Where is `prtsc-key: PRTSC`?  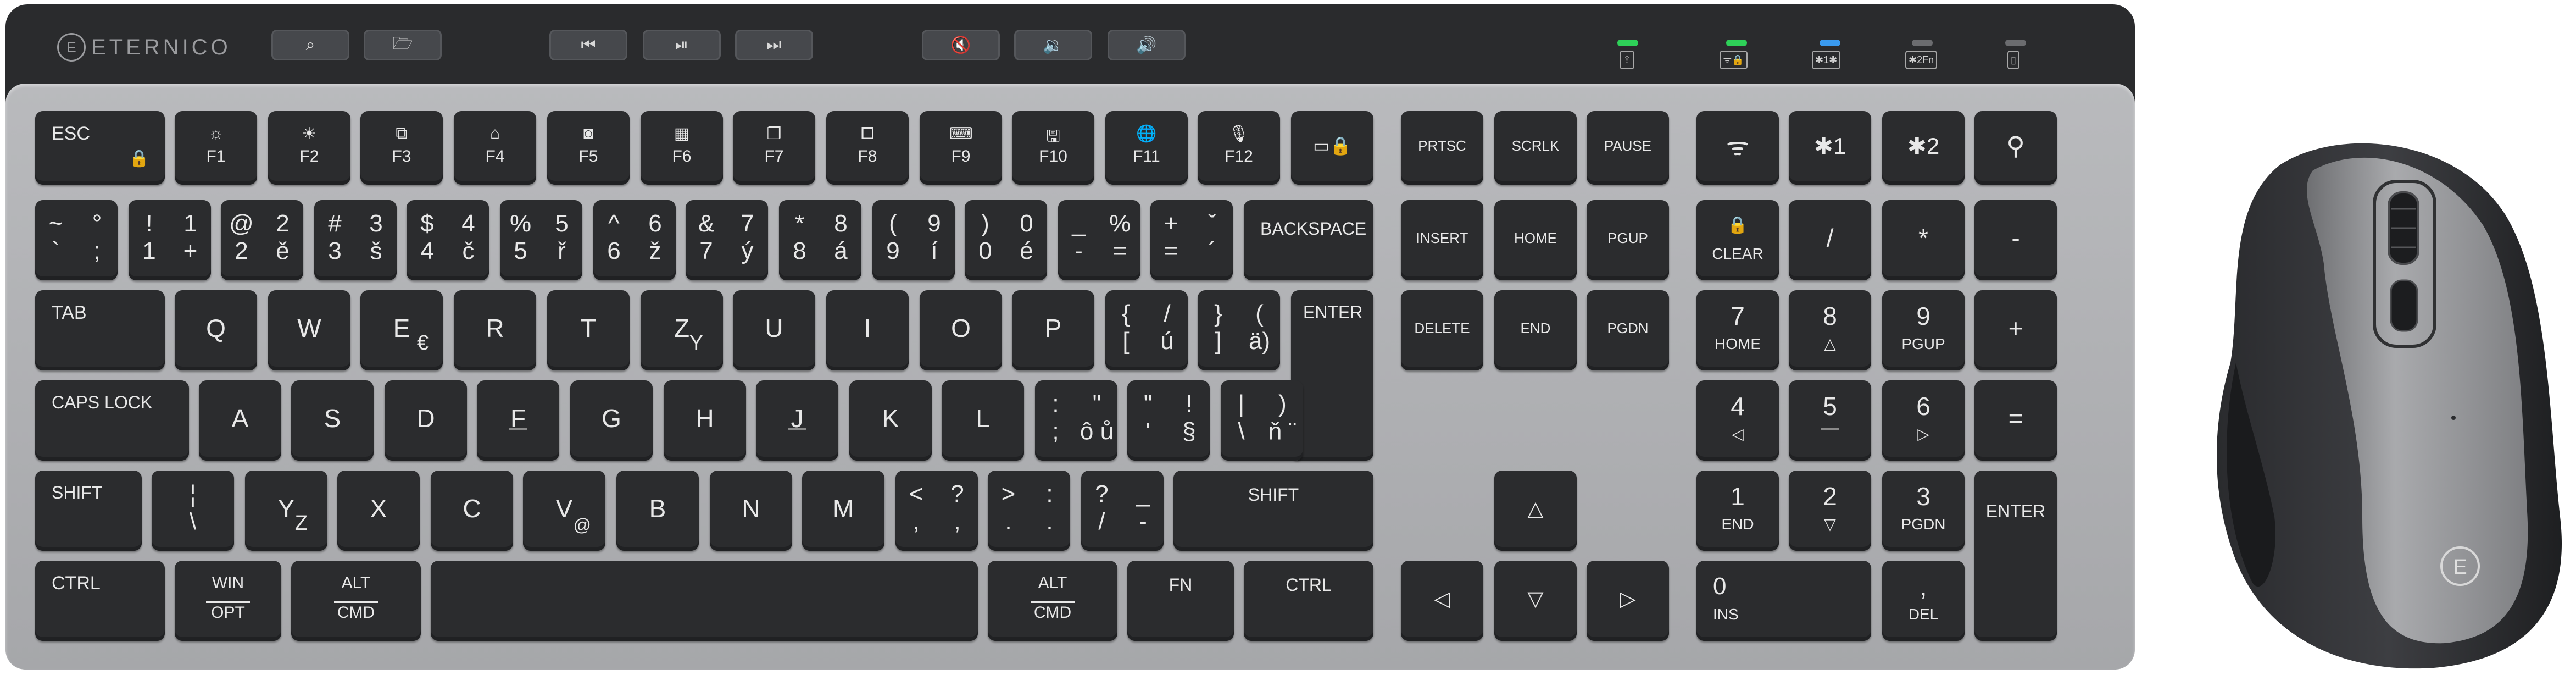 prtsc-key: PRTSC is located at coordinates (1442, 148).